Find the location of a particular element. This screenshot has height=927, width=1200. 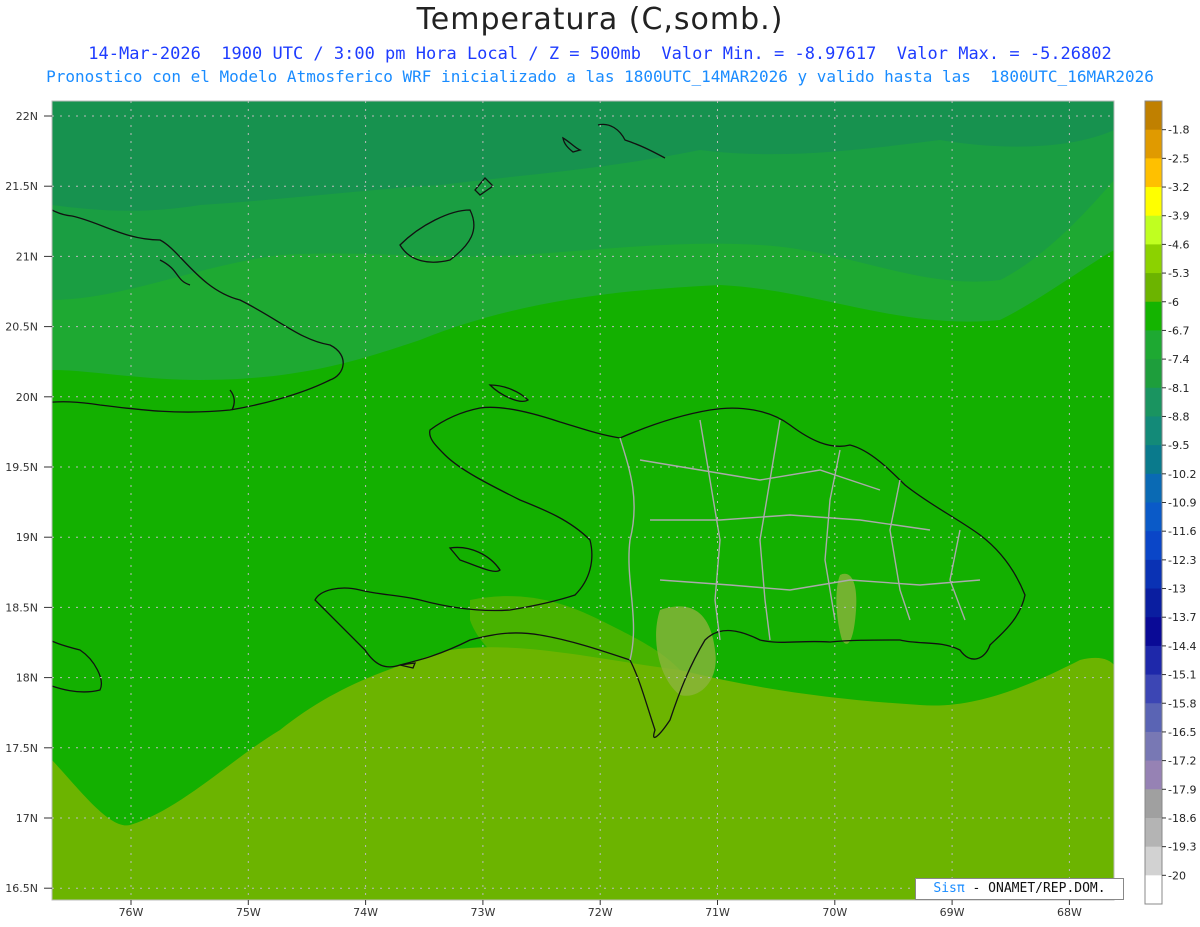

lat-tick-label: 19N is located at coordinates (27, 537).